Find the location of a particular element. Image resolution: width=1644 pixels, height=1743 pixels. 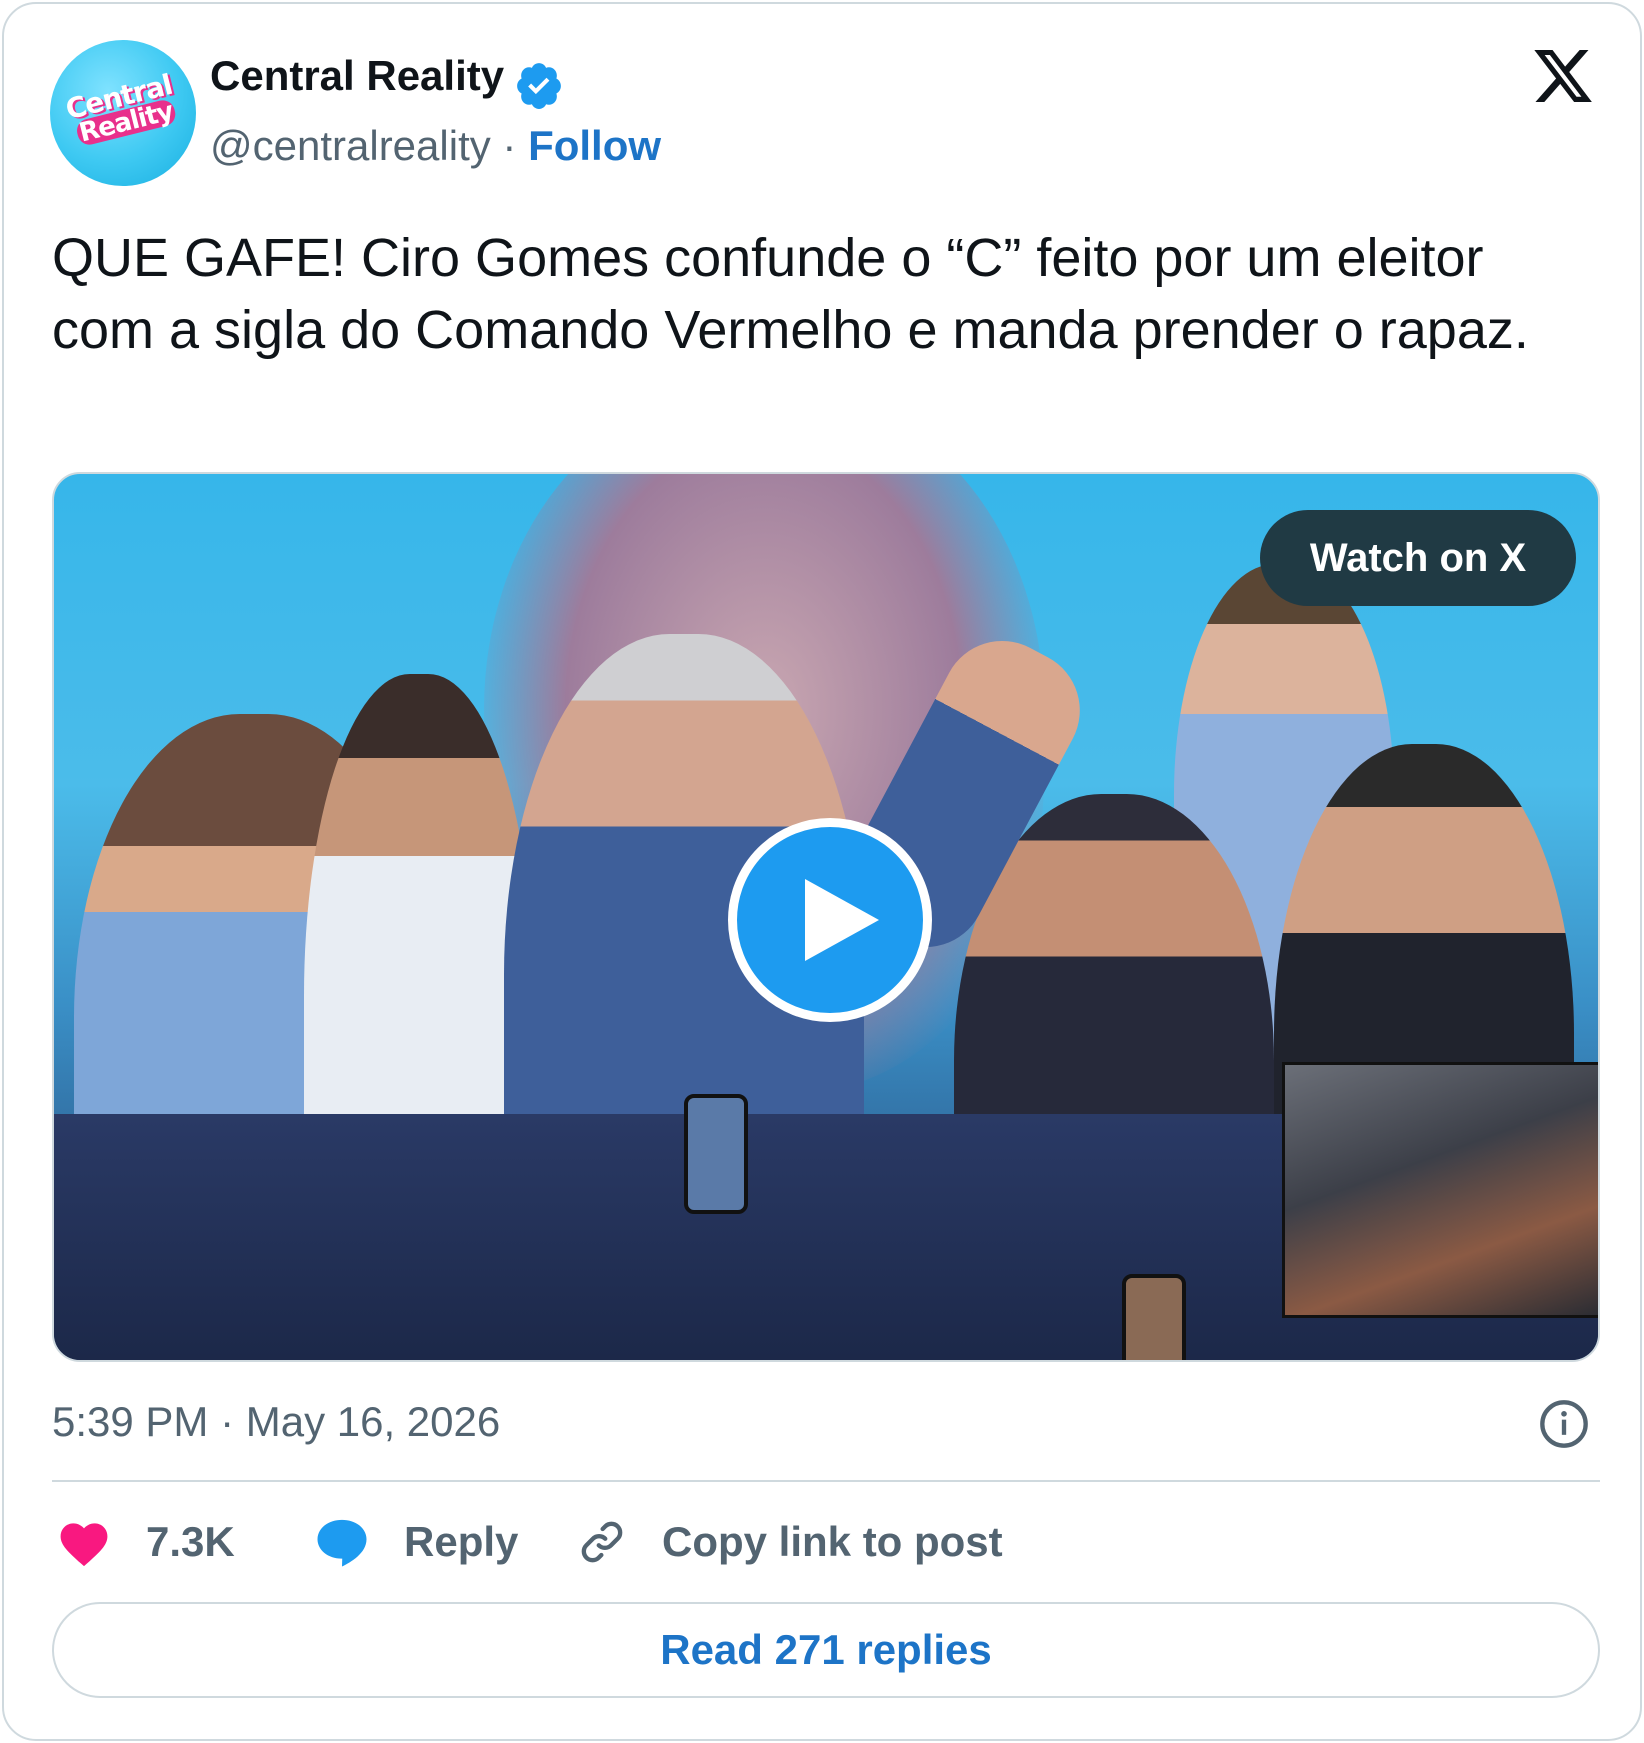

watch-on-x-button: Watch on X is located at coordinates (1418, 558).